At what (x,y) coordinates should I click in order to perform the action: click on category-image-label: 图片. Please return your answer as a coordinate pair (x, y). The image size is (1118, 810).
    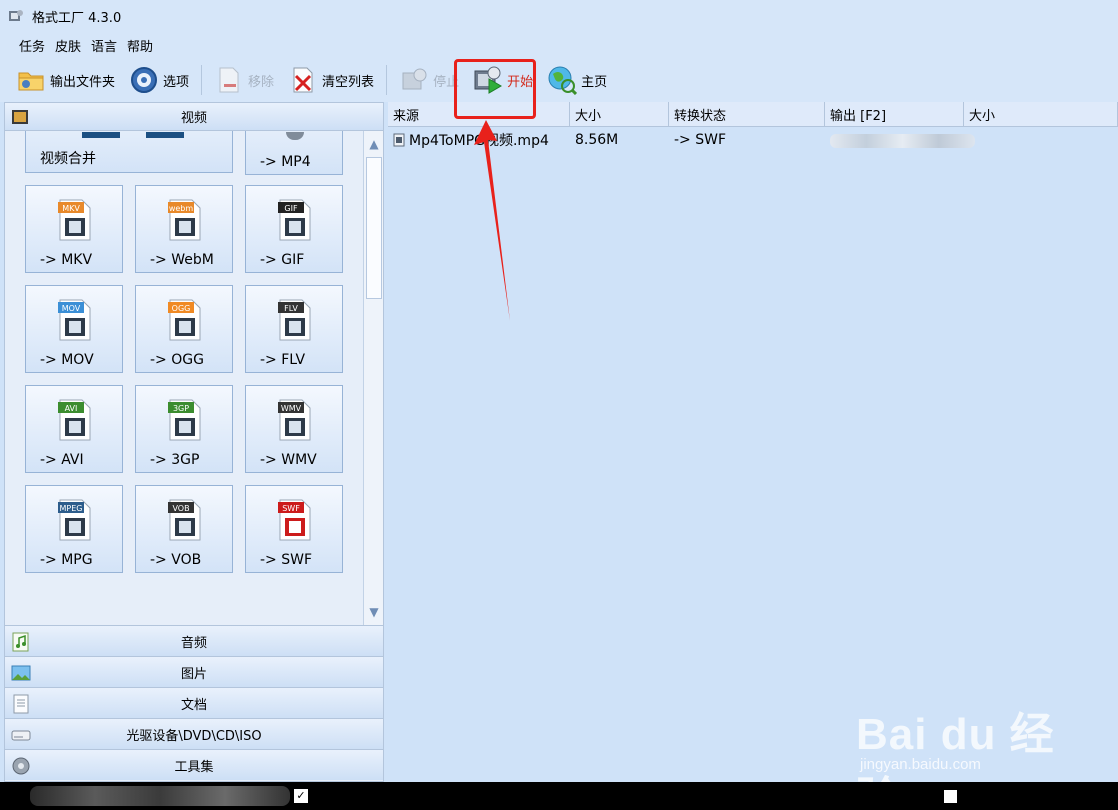
    Looking at the image, I should click on (193, 674).